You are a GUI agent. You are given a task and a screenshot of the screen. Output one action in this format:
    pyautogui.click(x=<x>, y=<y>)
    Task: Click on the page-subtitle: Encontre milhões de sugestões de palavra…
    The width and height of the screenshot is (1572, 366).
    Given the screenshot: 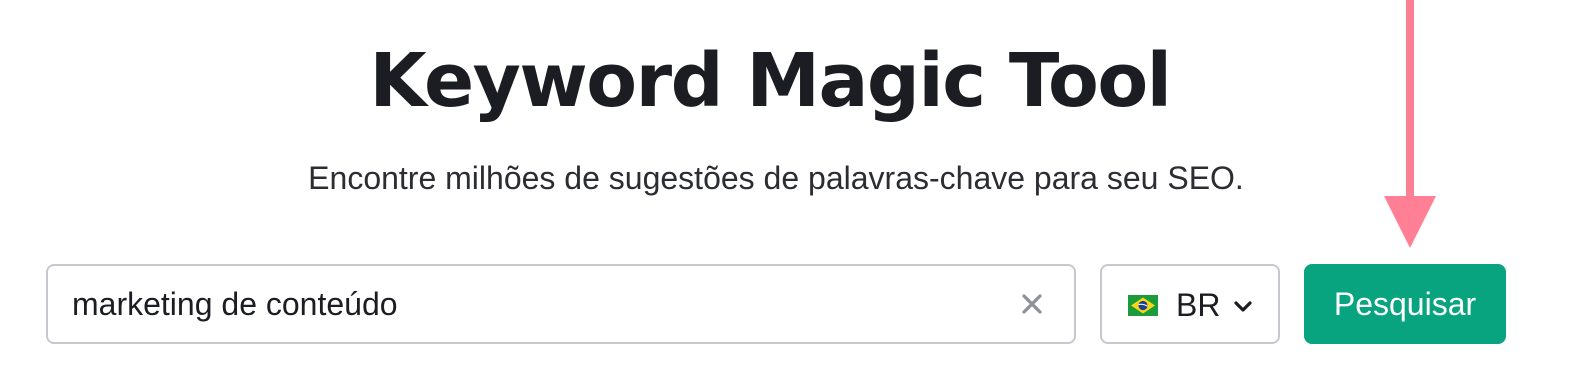 What is the action you would take?
    pyautogui.click(x=776, y=178)
    